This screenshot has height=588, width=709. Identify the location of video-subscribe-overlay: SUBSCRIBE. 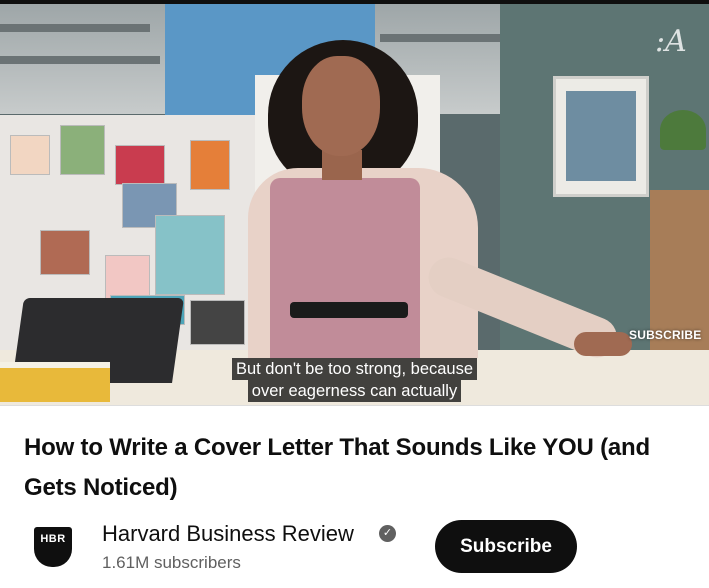
(665, 335).